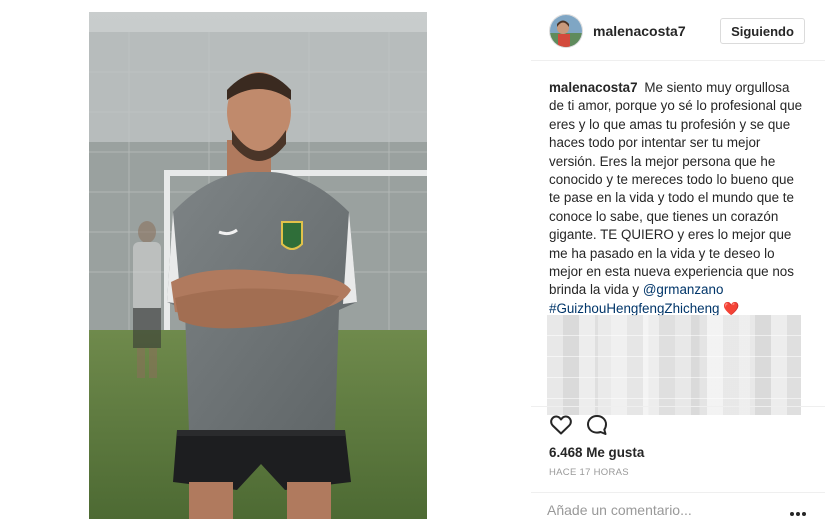 Image resolution: width=825 pixels, height=528 pixels. I want to click on post-header: malenacosta7 Siguiendo, so click(678, 32).